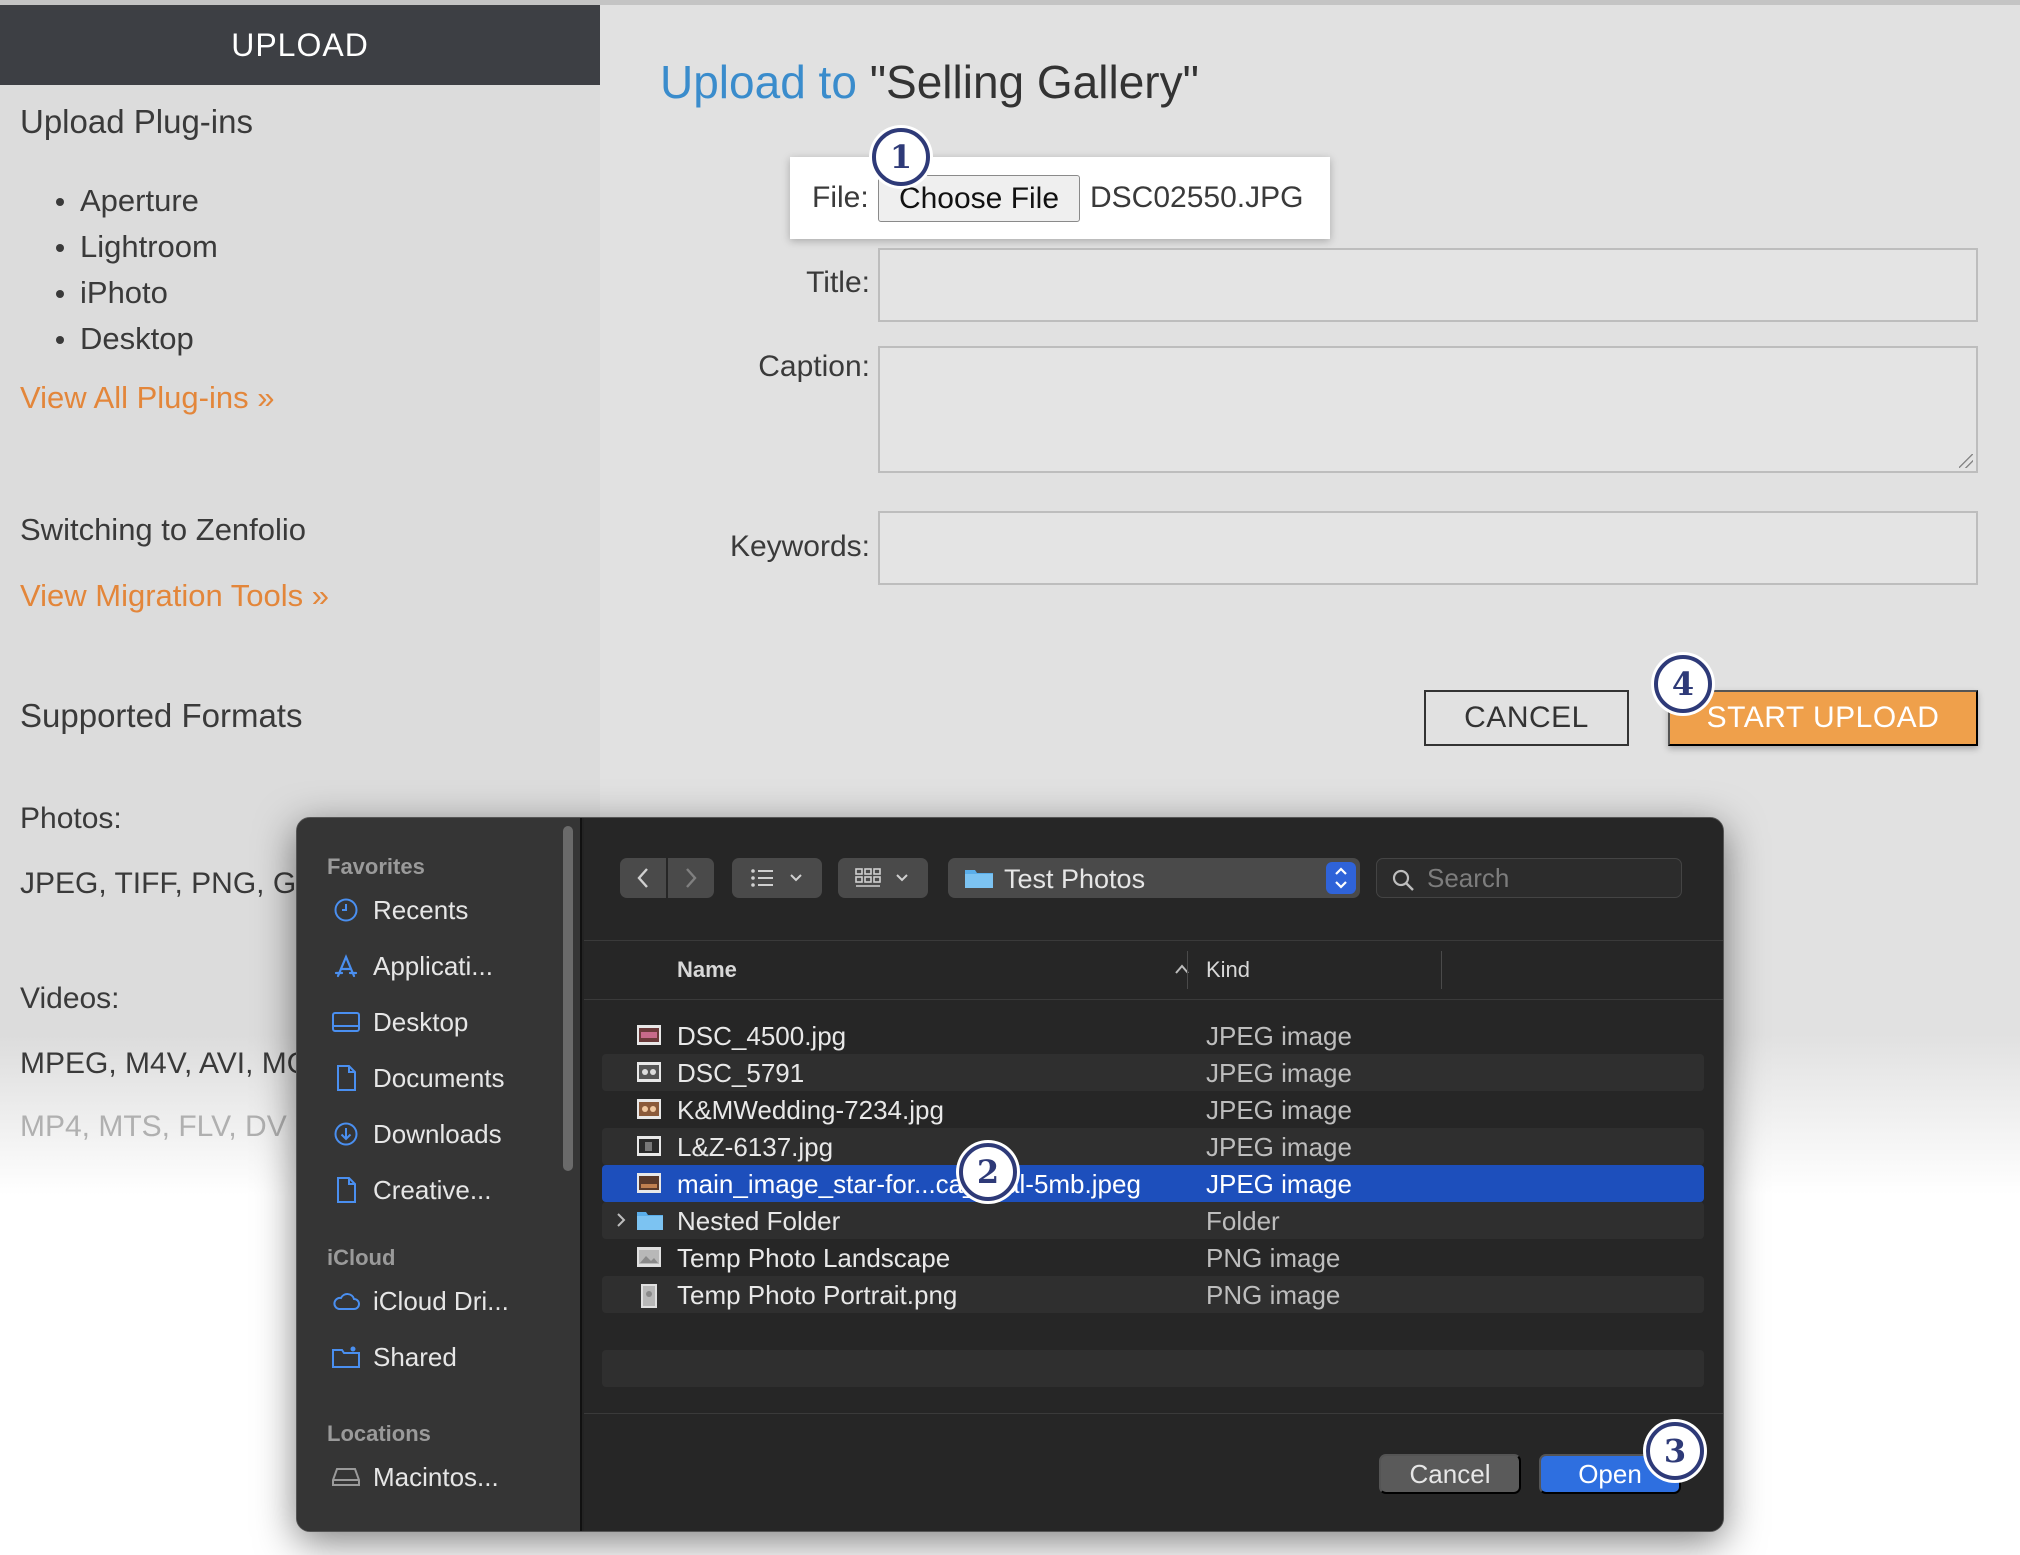  I want to click on file-name: Temp Photo Portrait.png, so click(817, 1295).